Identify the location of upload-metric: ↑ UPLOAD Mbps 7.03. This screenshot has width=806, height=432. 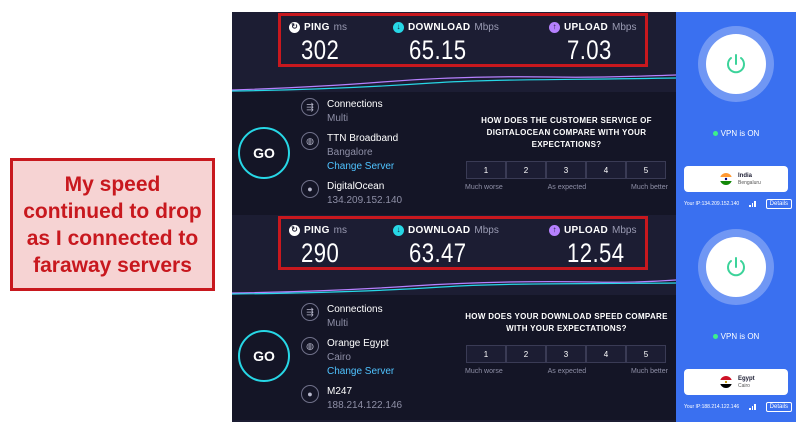
(592, 42).